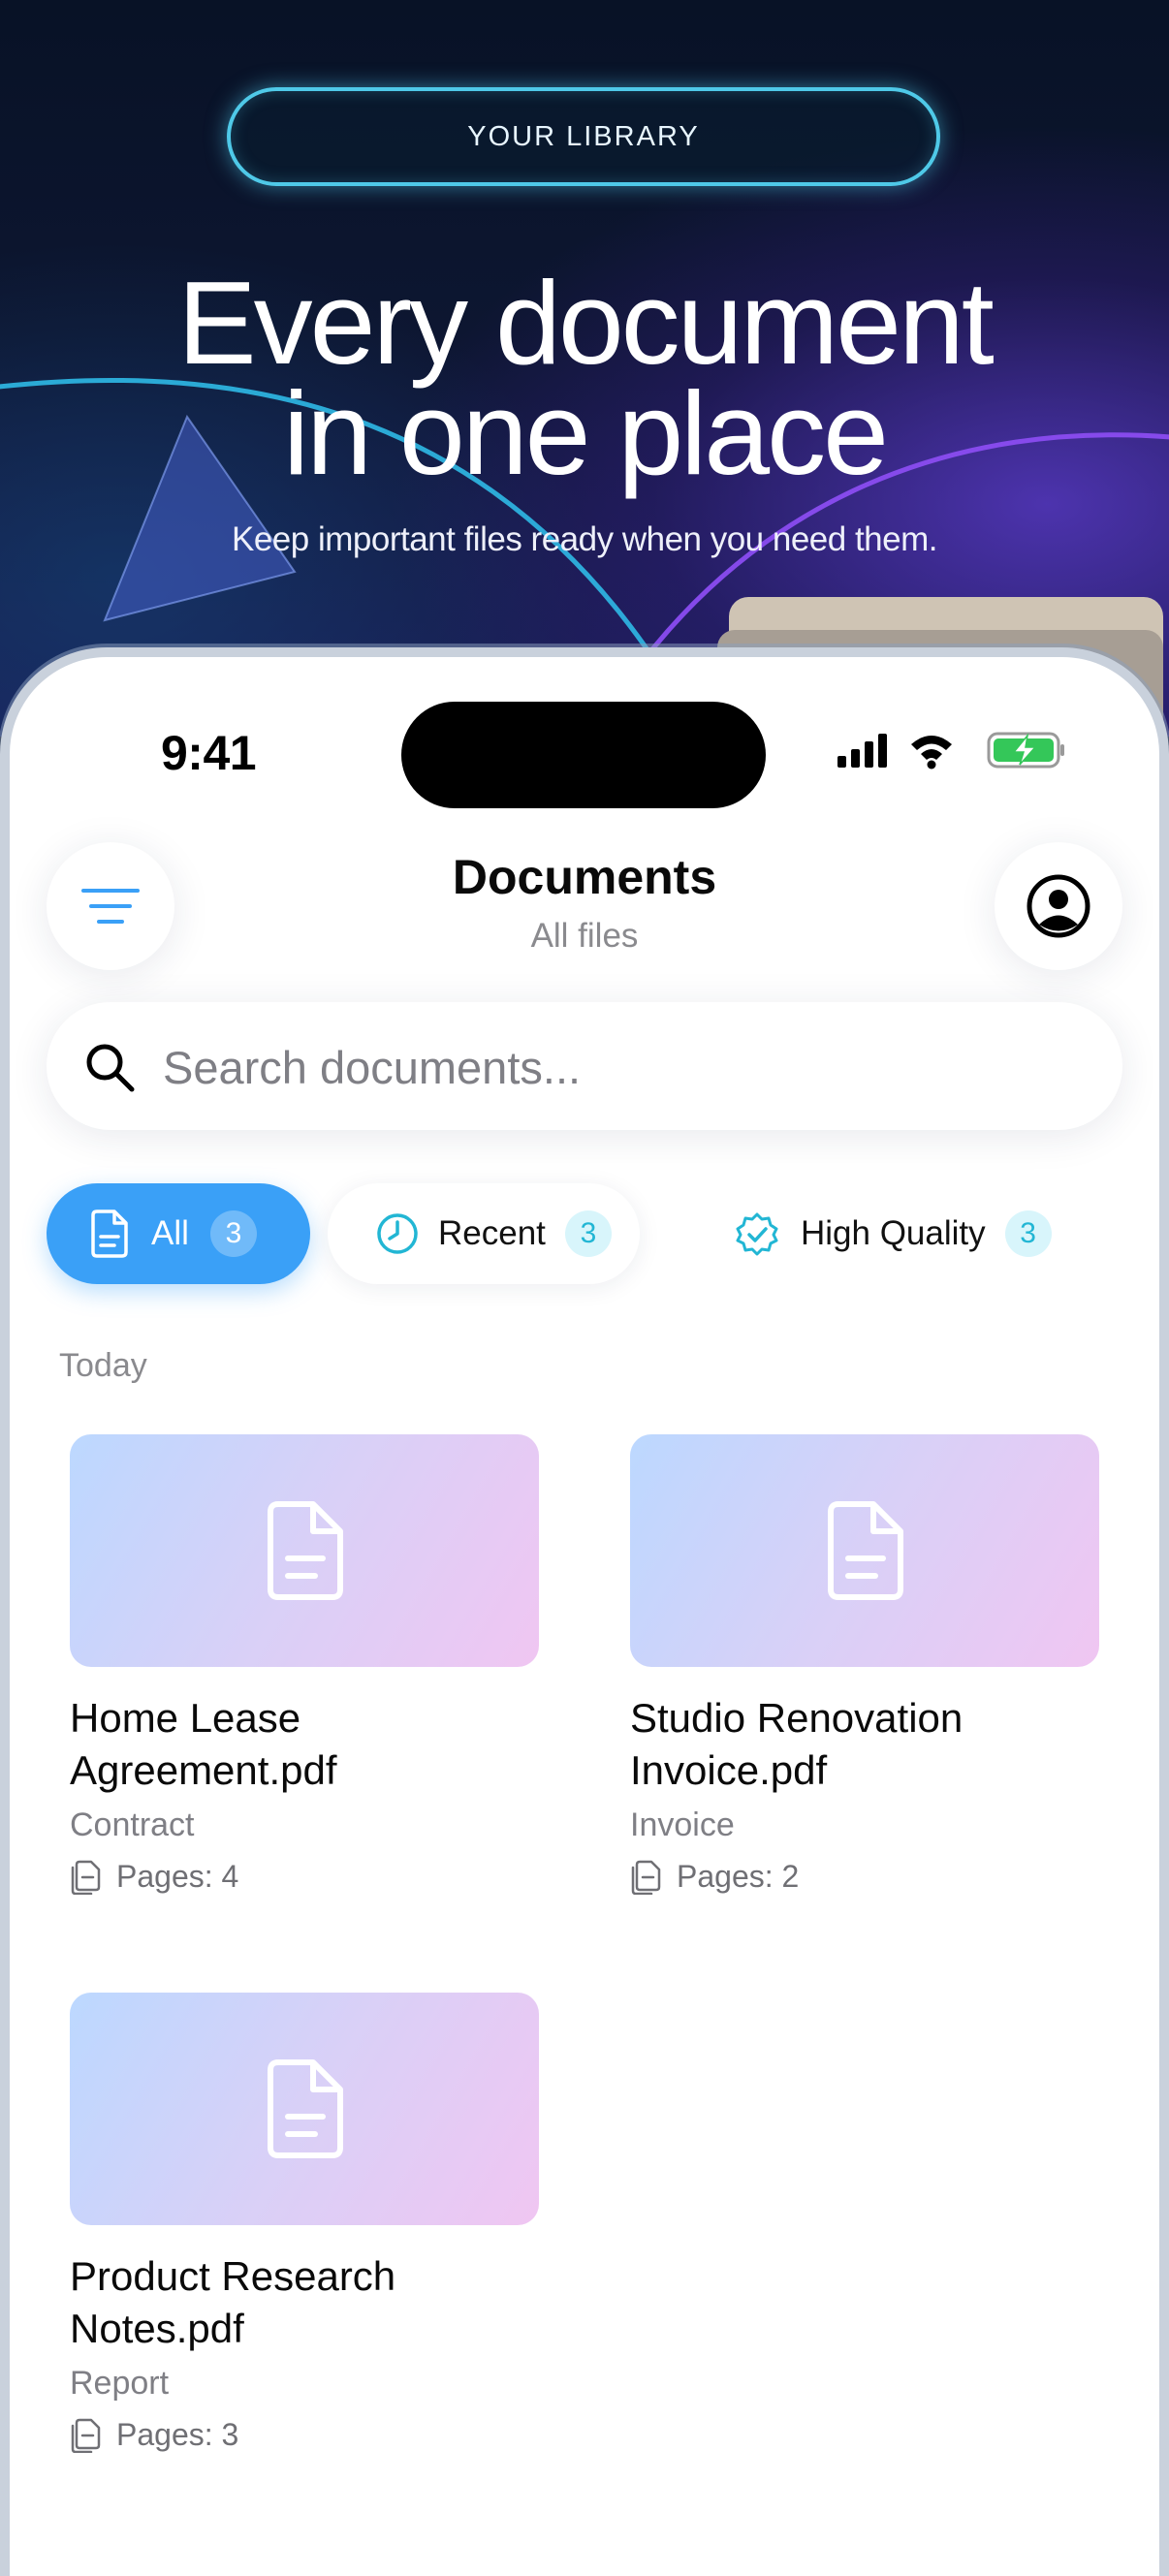 This screenshot has height=2576, width=1169. Describe the element at coordinates (233, 2302) in the screenshot. I see `document-name: Product Research Notes.pdf` at that location.